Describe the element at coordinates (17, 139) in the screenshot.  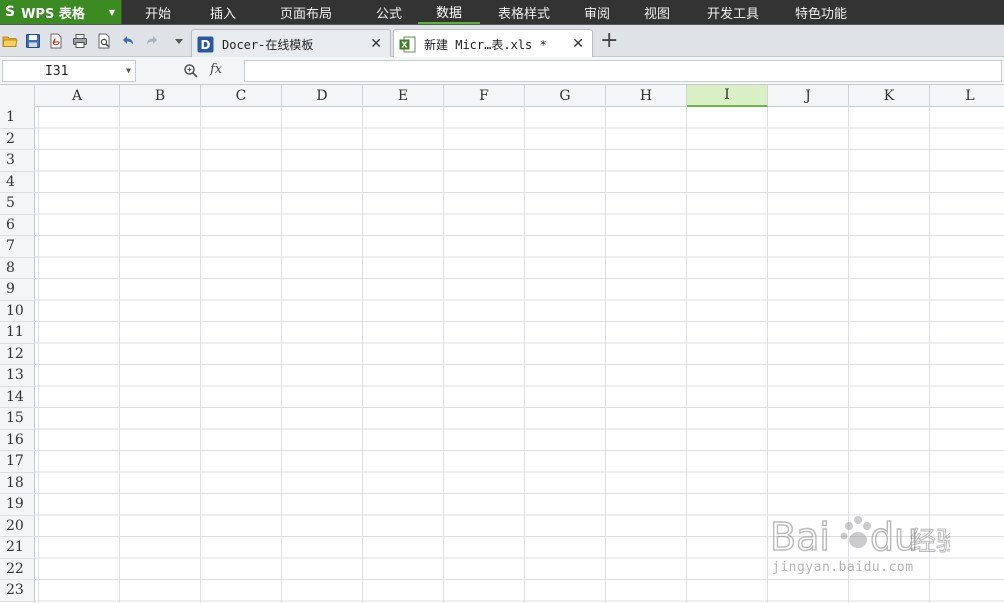
I see `row-header-2: 2` at that location.